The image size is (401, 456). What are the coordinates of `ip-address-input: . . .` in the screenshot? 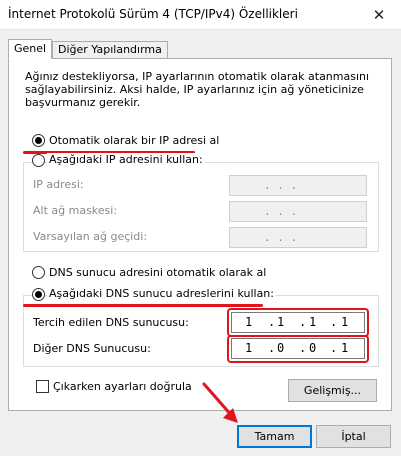 It's located at (298, 185).